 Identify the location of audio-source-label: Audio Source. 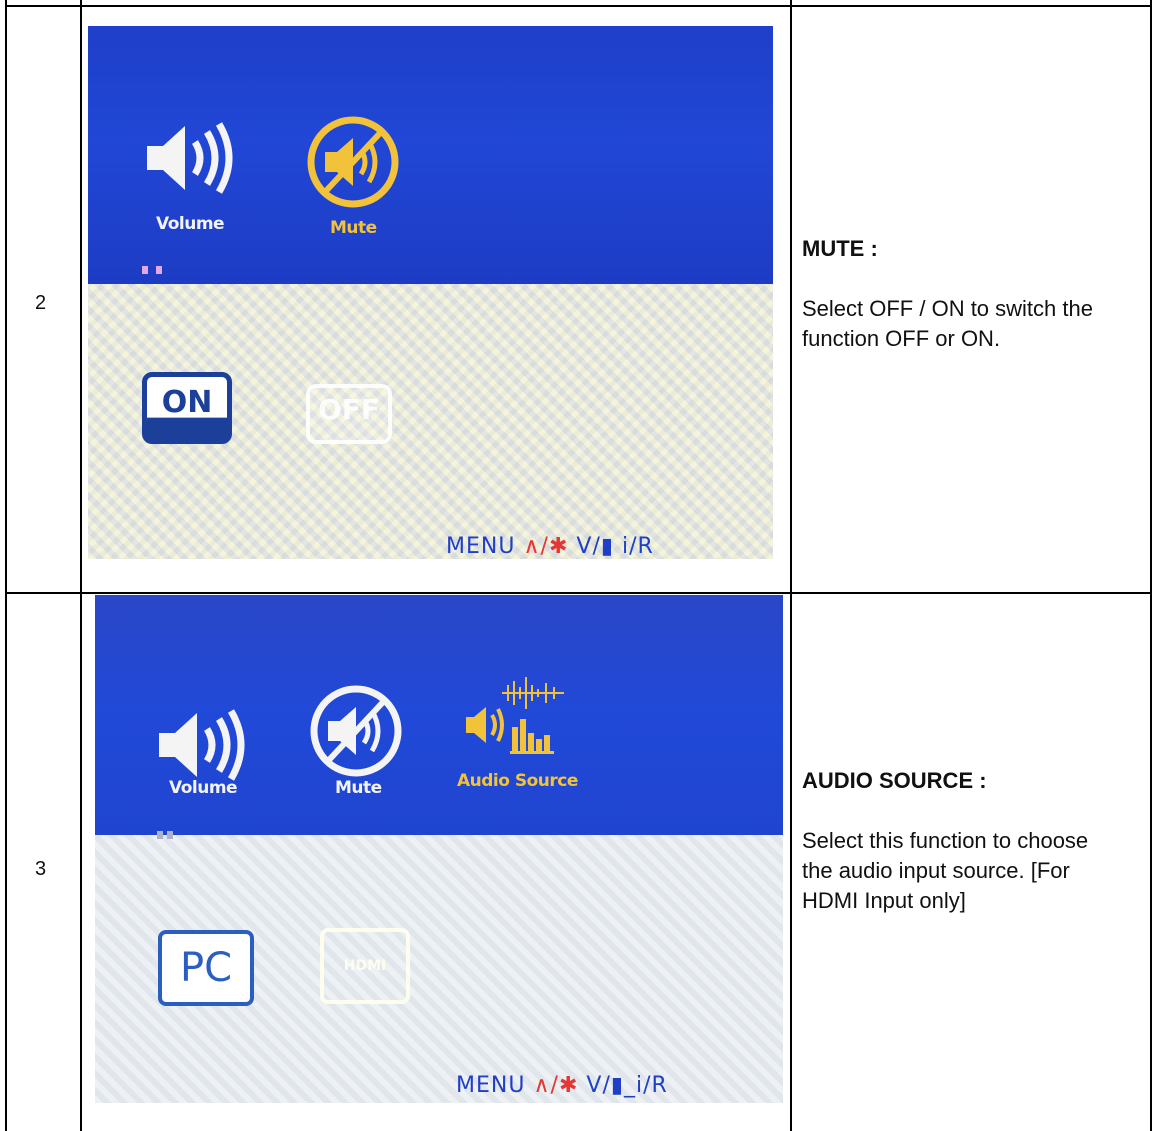
(517, 781).